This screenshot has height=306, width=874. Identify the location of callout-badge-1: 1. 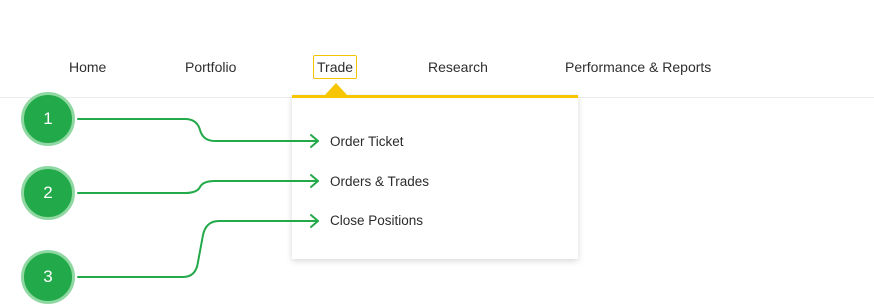
(48, 119).